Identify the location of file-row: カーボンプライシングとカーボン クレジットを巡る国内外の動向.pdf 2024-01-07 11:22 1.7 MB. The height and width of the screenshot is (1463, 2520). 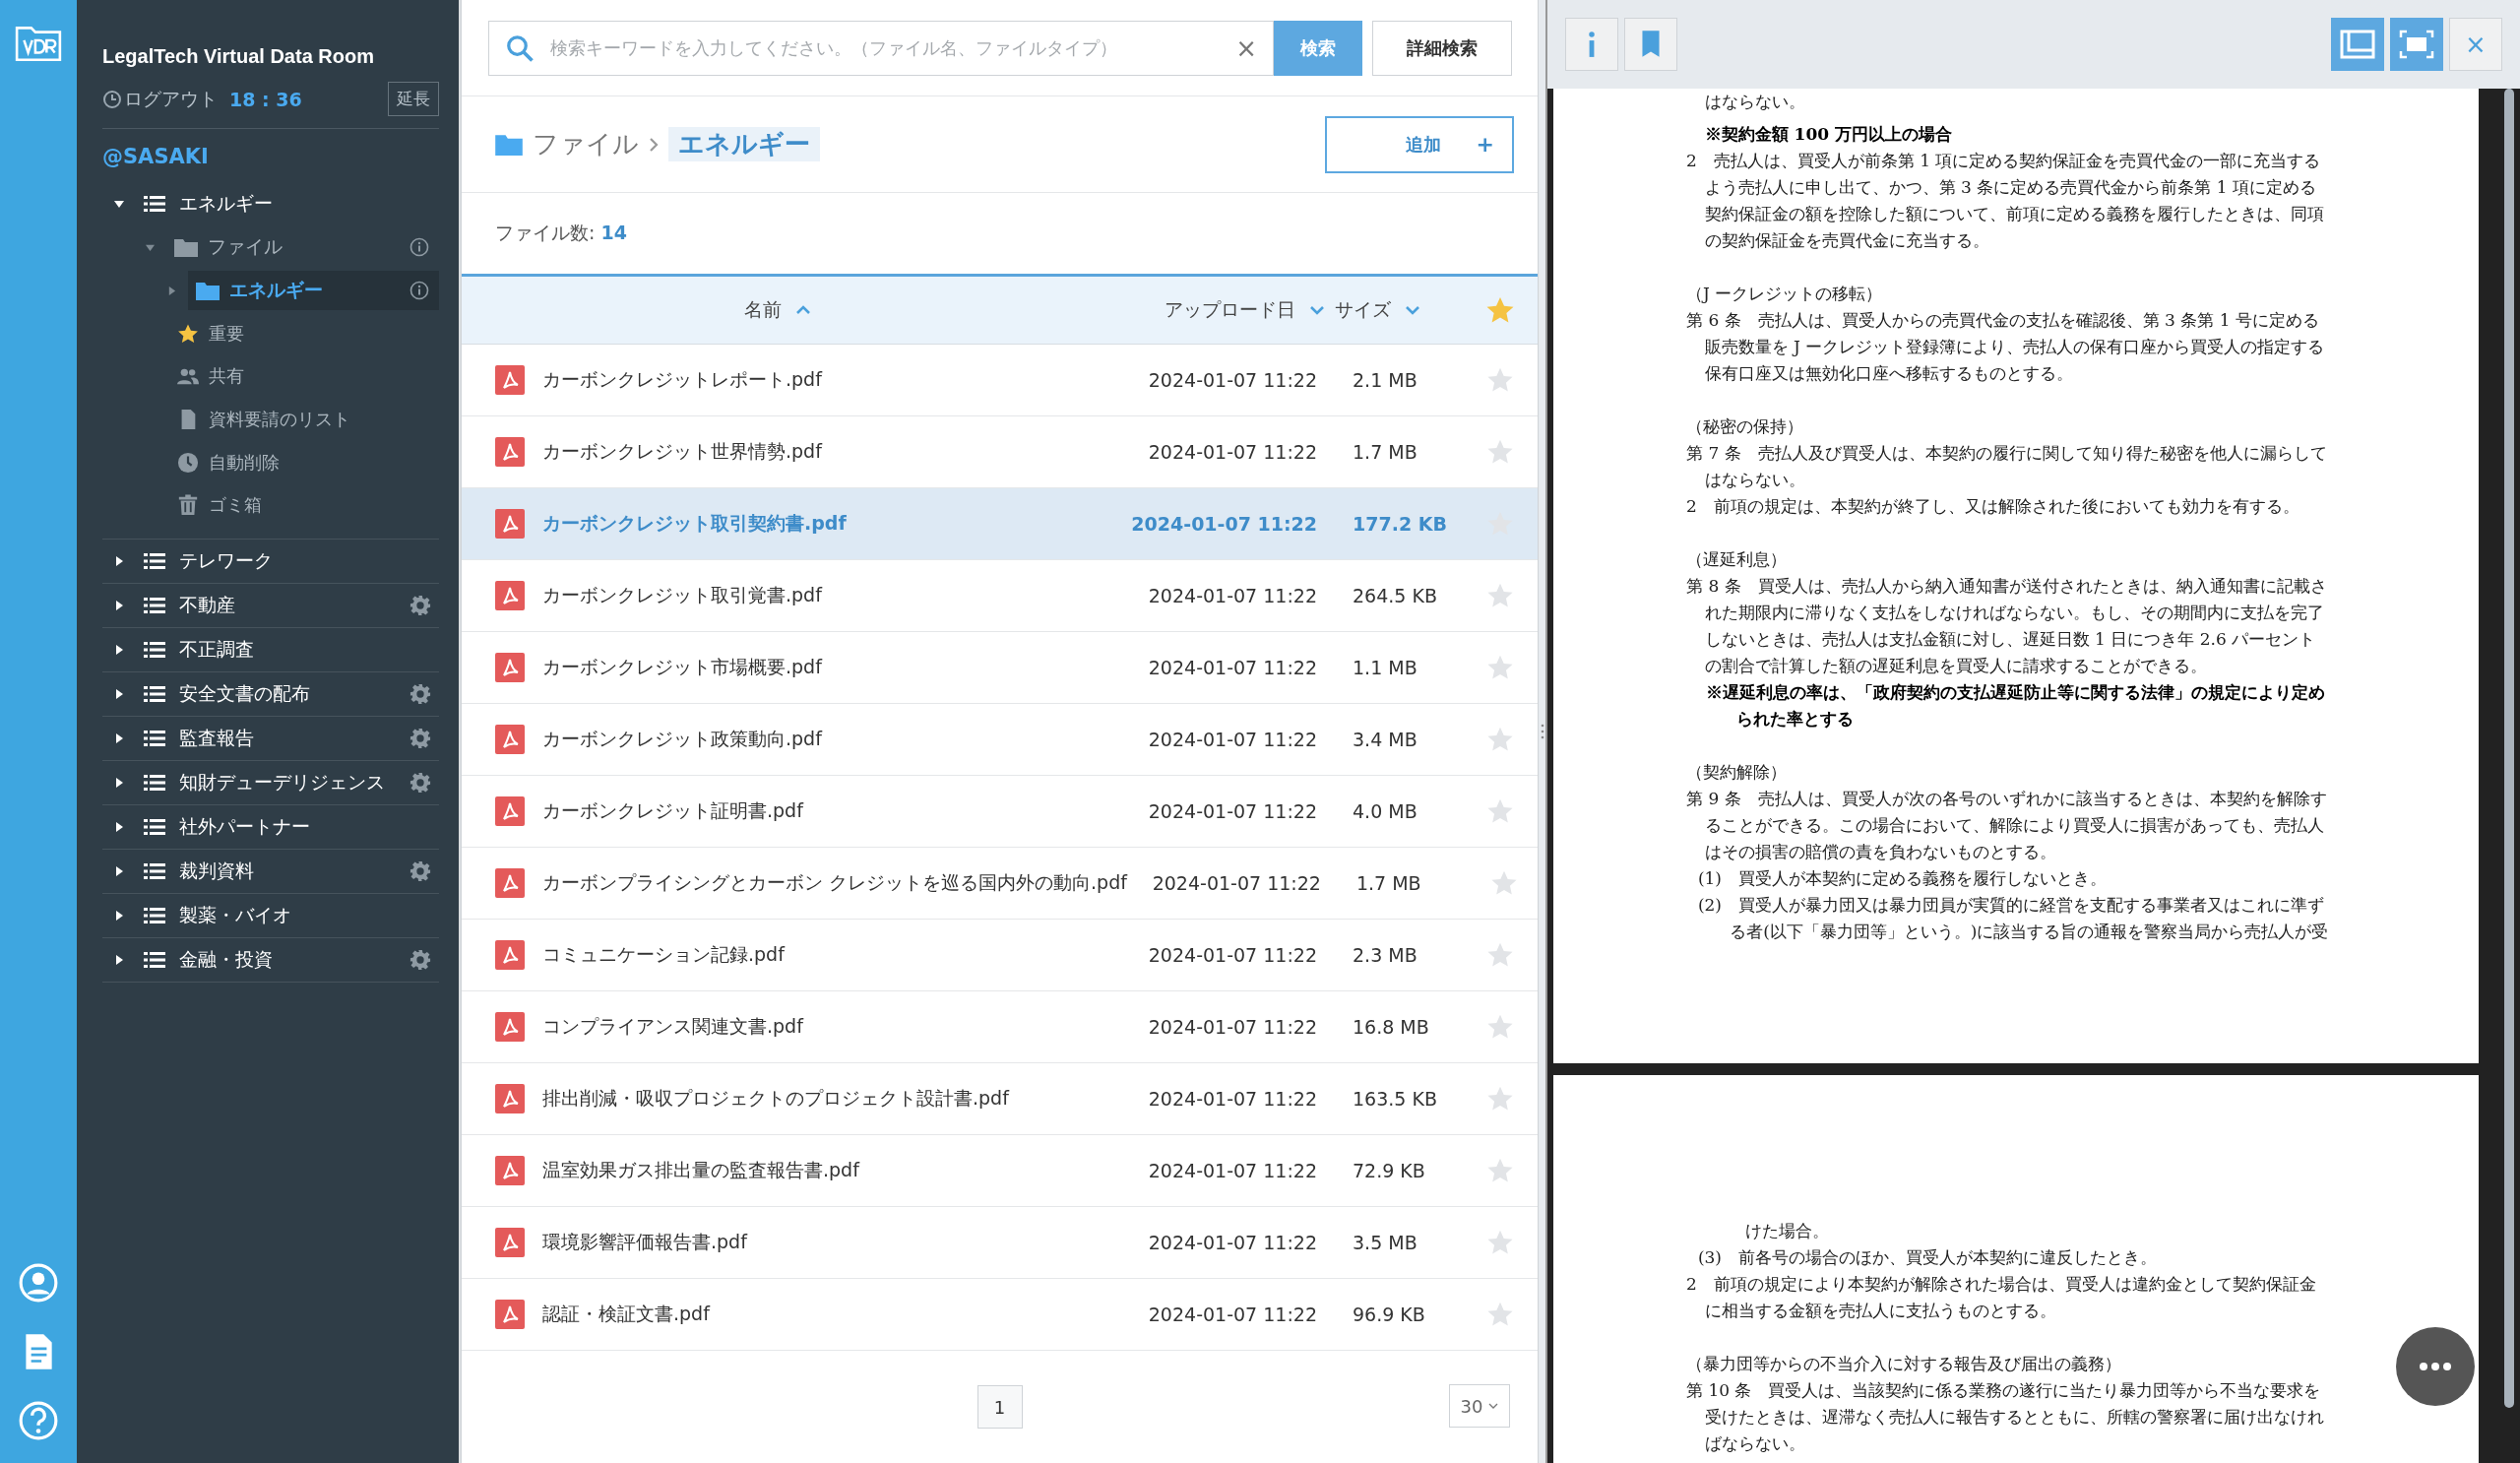
(1000, 884).